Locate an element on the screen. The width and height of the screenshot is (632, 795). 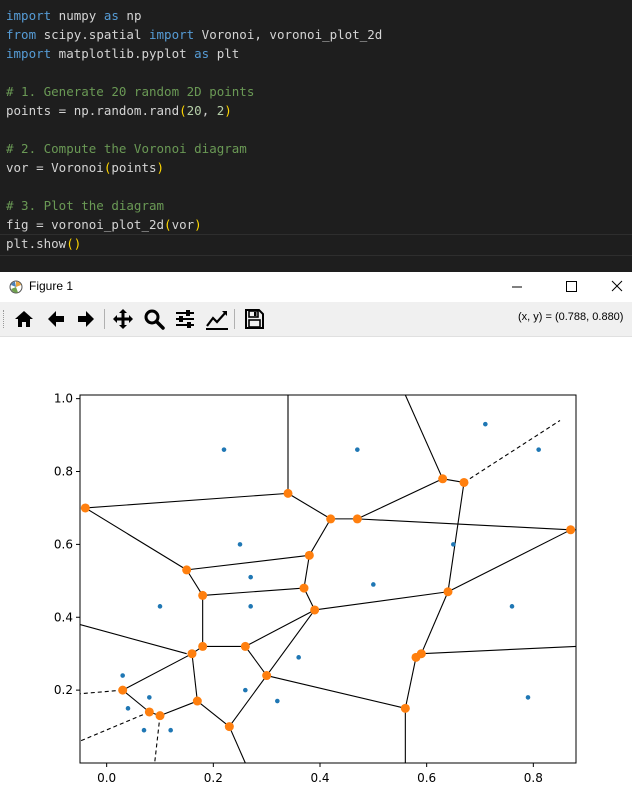
zoom-icon is located at coordinates (154, 319).